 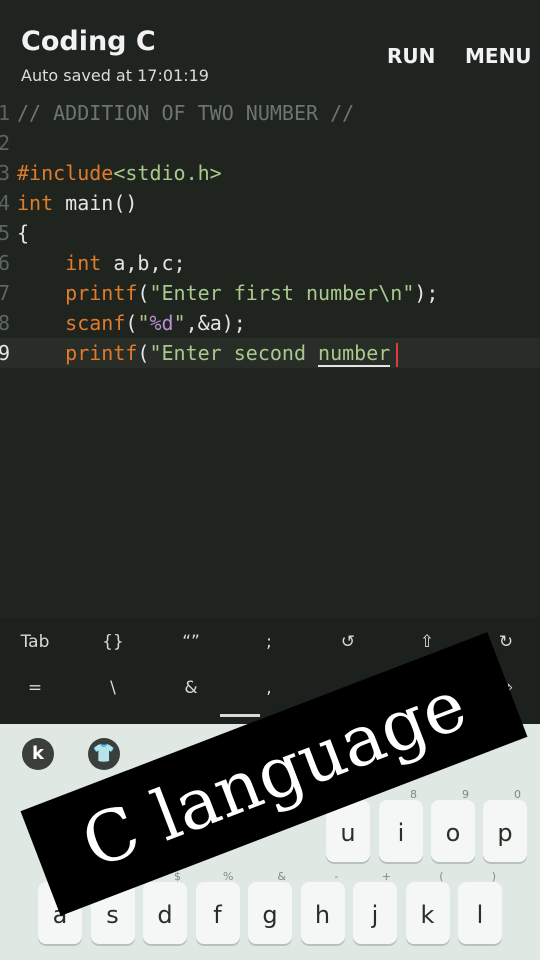 I want to click on code-token: "Enter first number\n", so click(x=282, y=293).